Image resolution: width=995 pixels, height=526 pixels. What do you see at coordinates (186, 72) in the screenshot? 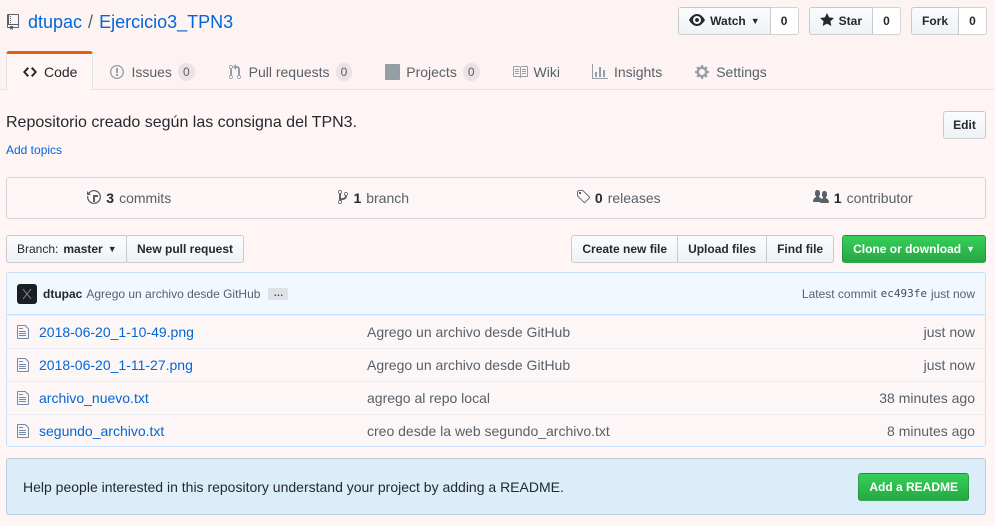
I see `issues-counter: 0` at bounding box center [186, 72].